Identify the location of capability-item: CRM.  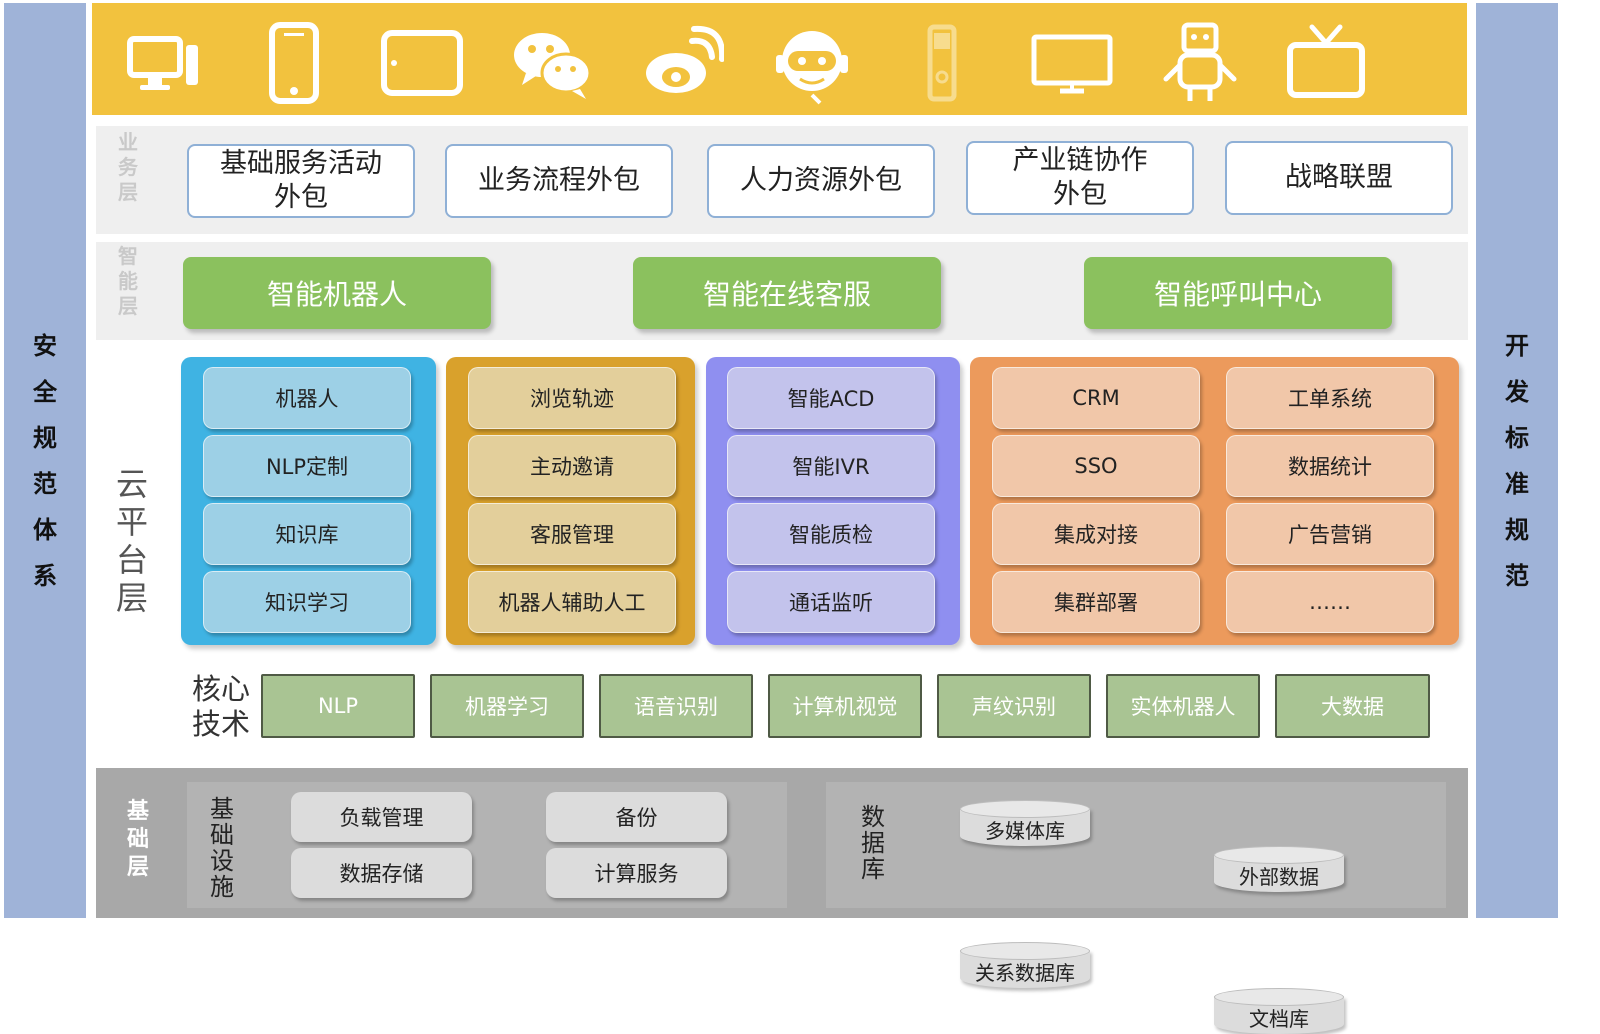
(1096, 398).